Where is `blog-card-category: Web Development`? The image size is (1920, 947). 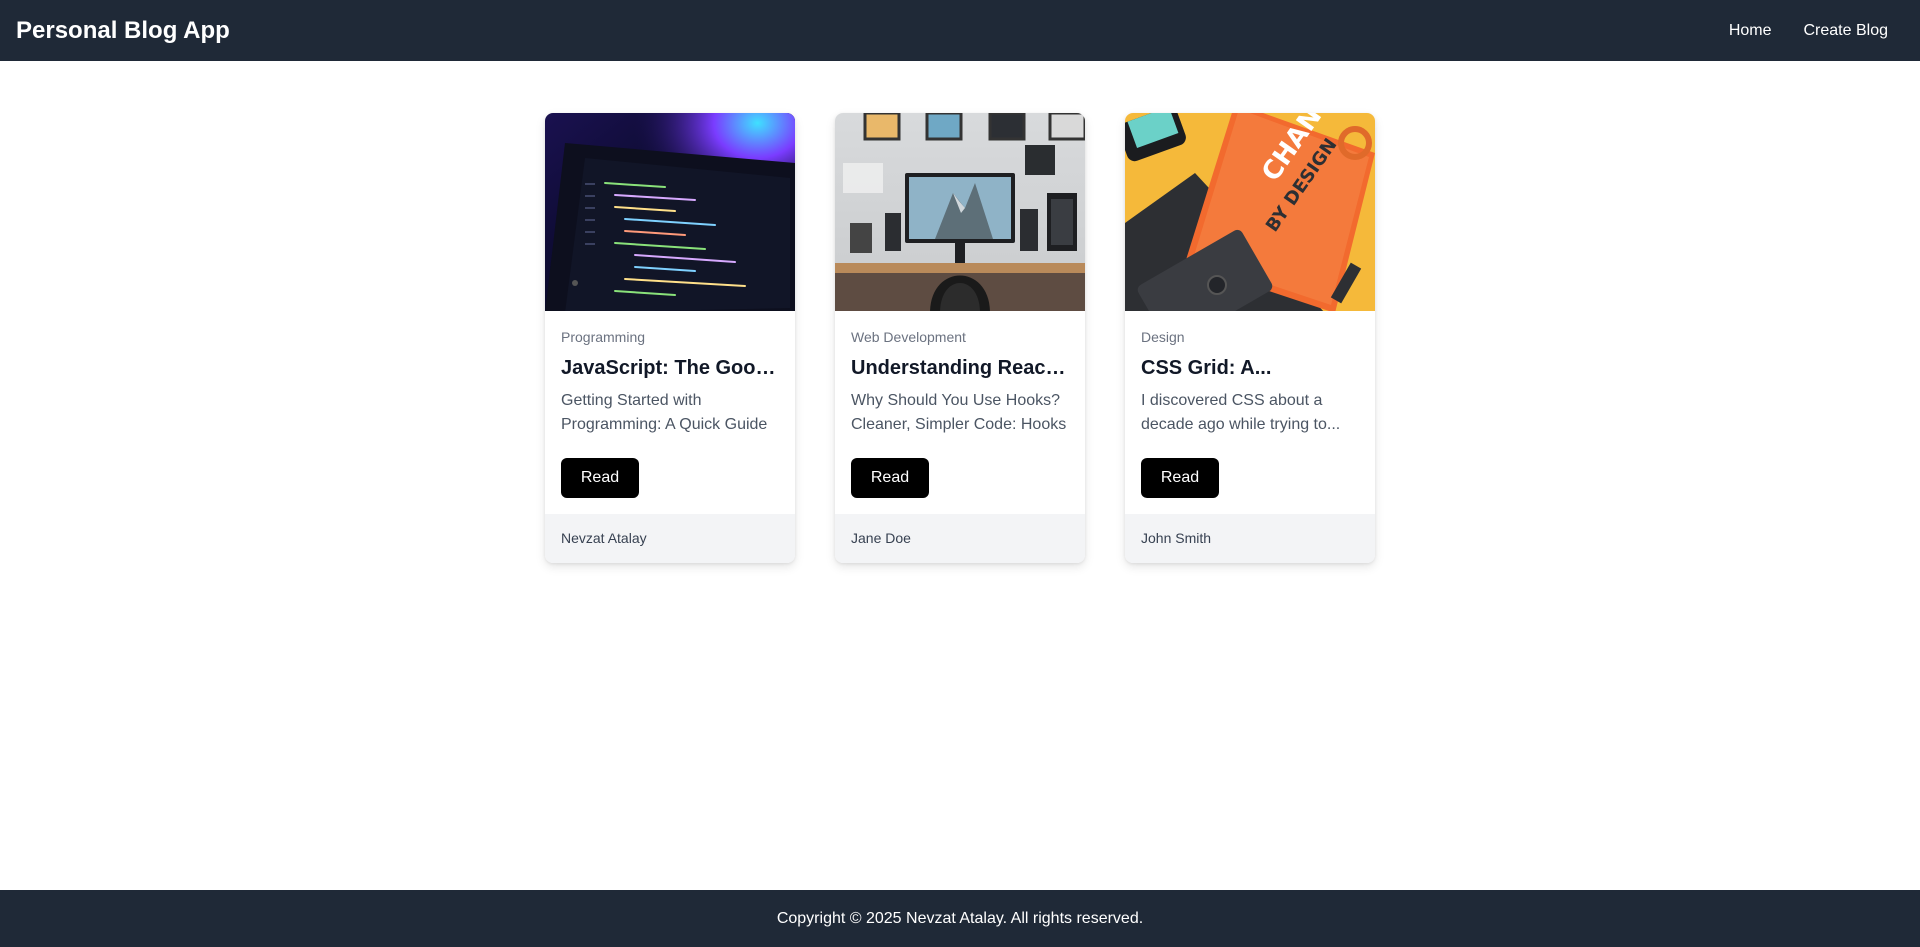
blog-card-category: Web Development is located at coordinates (908, 336).